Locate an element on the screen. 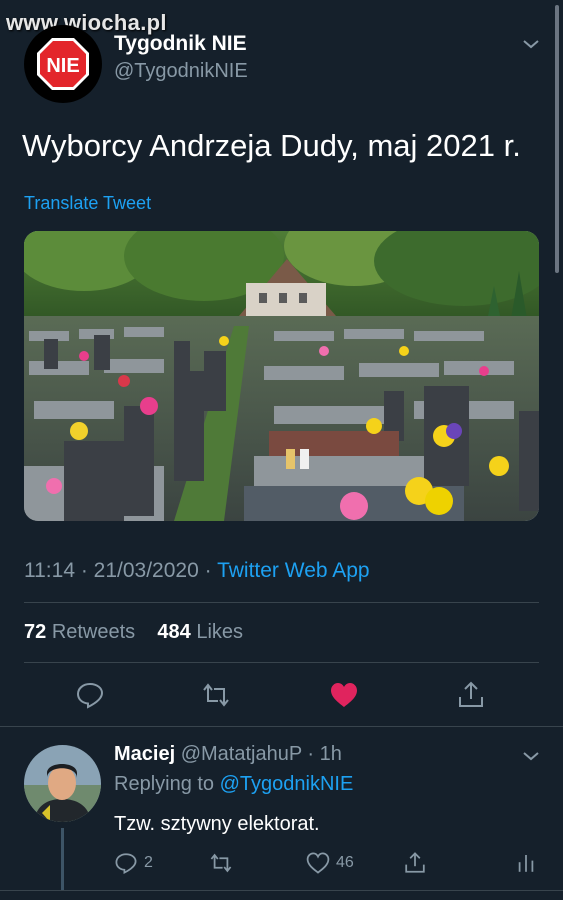  reply-author-avatar is located at coordinates (62, 783).